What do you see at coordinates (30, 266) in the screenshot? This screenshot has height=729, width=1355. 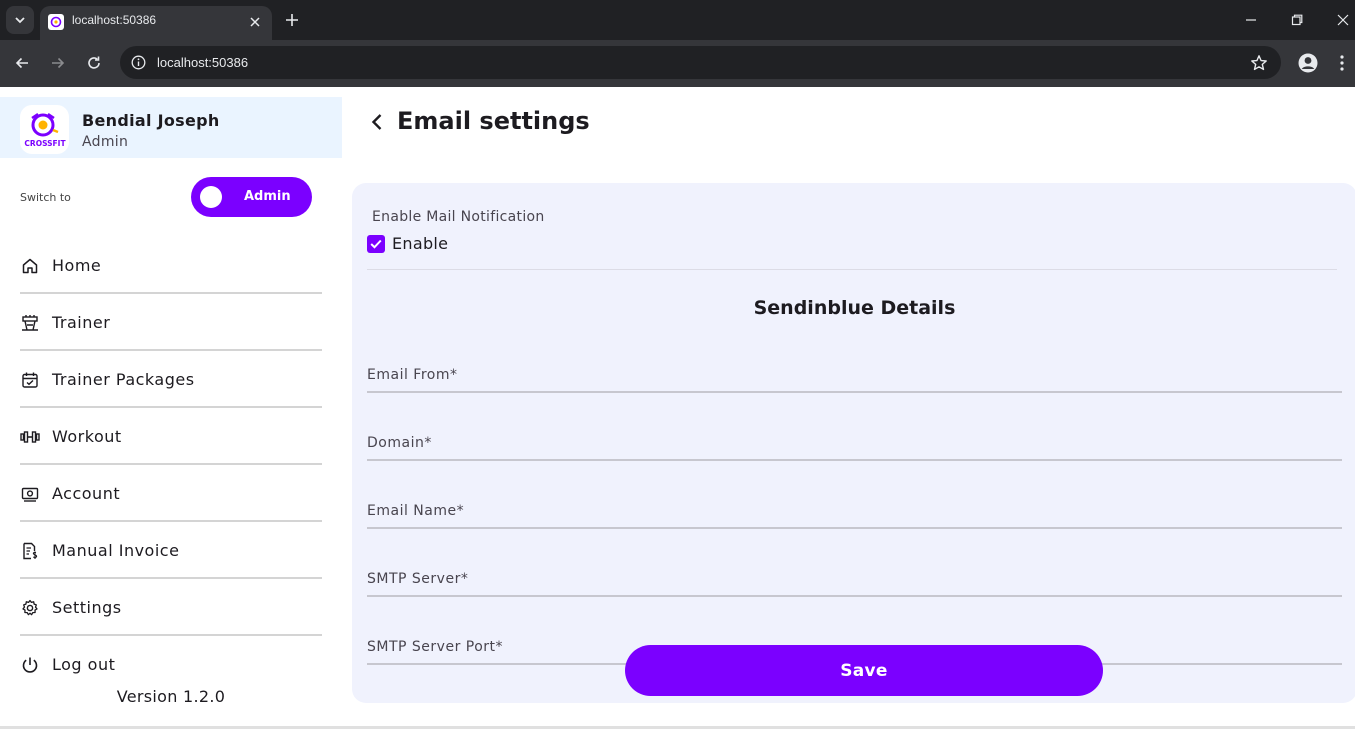 I see `home-icon` at bounding box center [30, 266].